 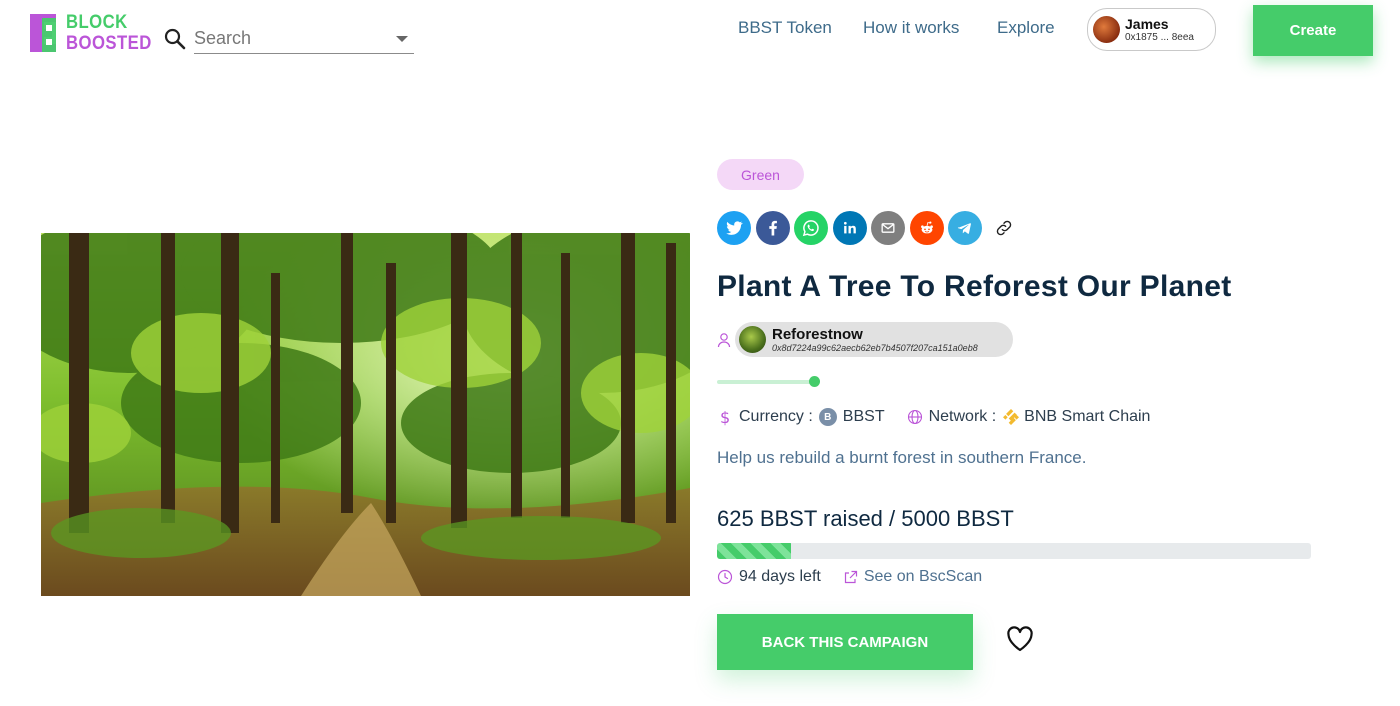 I want to click on category-tag: Green, so click(x=760, y=174).